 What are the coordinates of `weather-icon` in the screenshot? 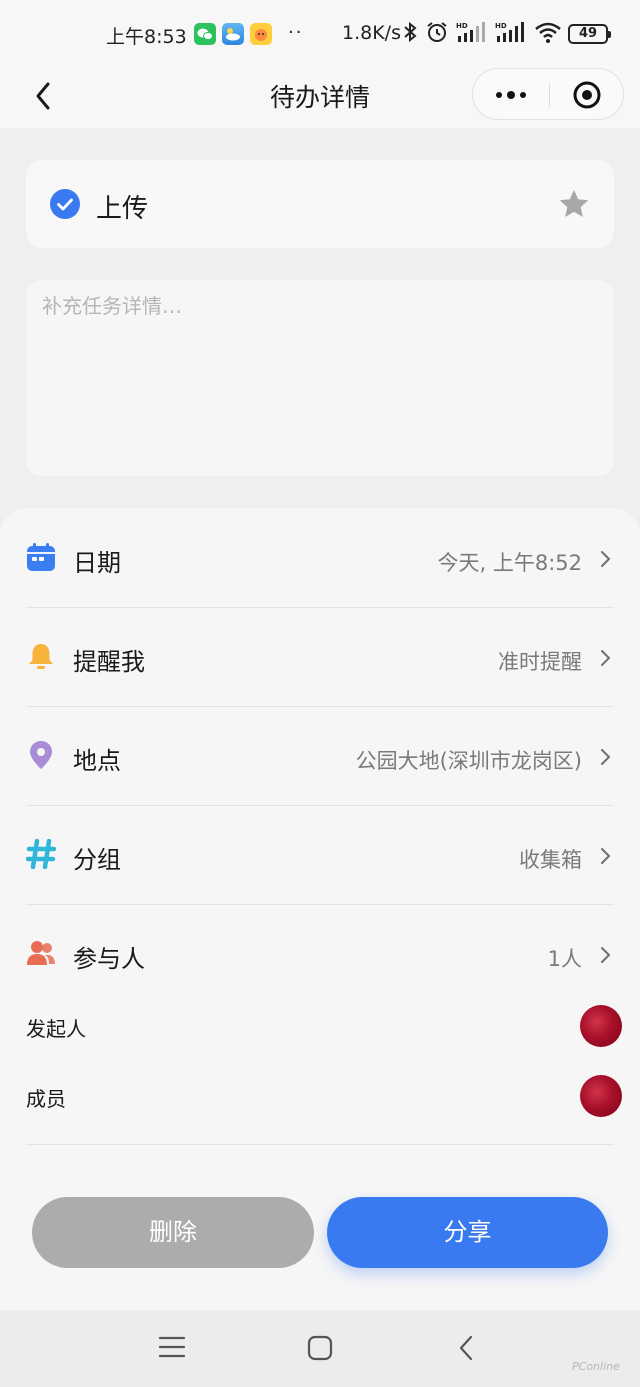 It's located at (233, 34).